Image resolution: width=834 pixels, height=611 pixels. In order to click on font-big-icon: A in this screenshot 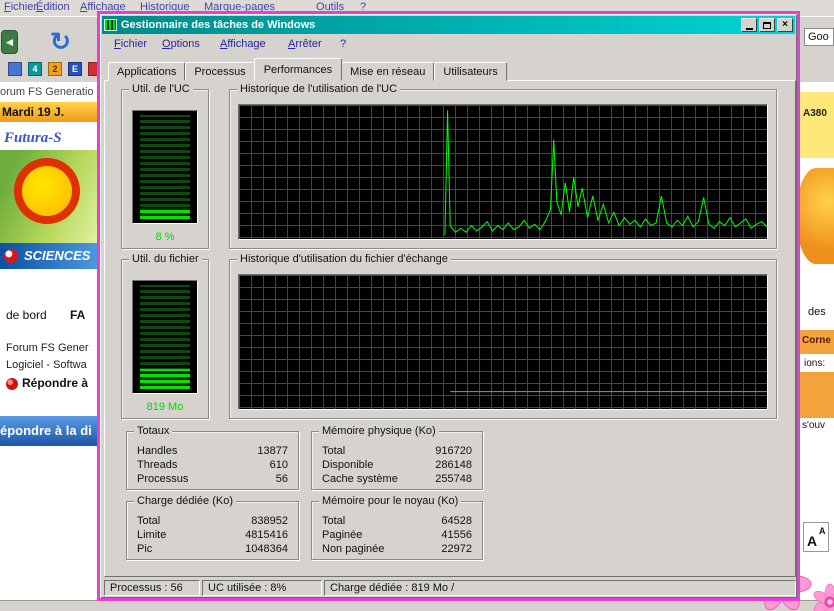, I will do `click(812, 541)`.